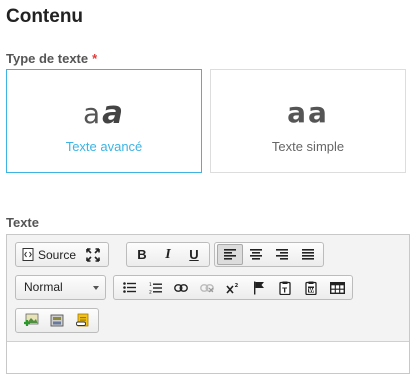  I want to click on paste-text-icon: T, so click(285, 288).